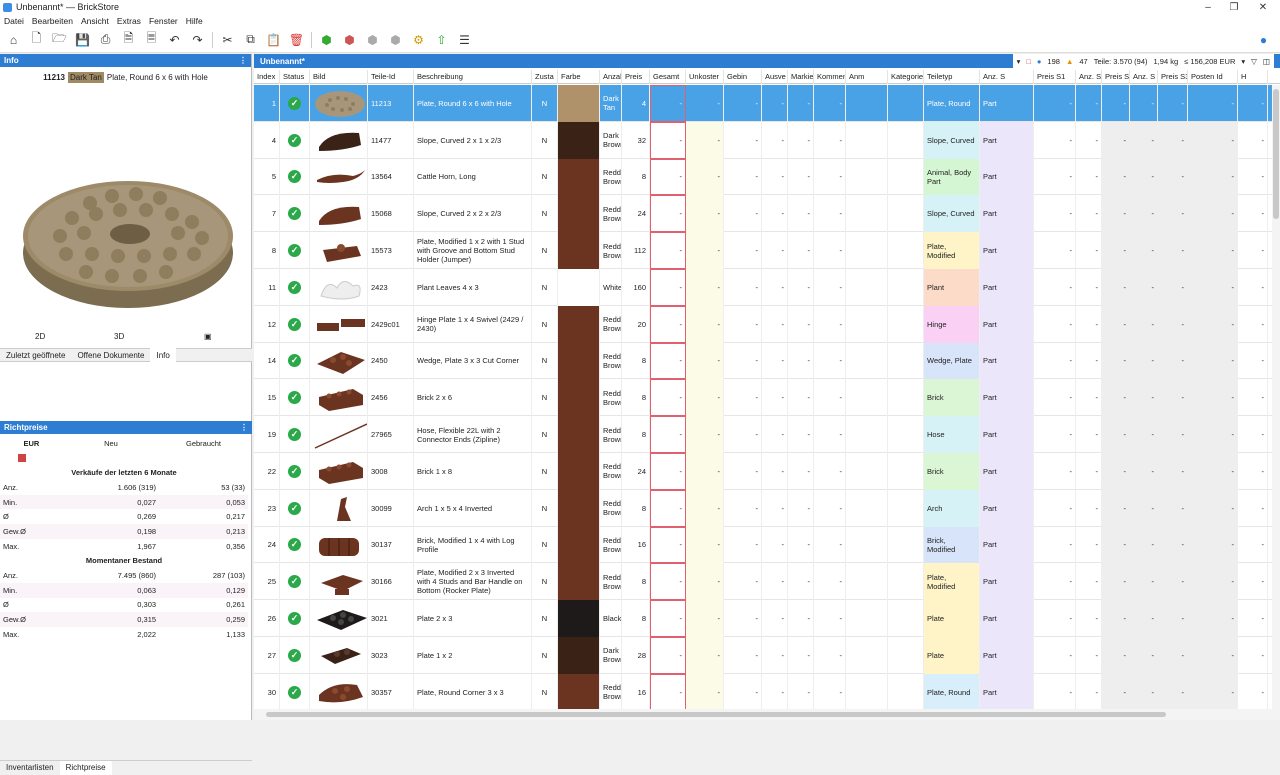  What do you see at coordinates (611, 77) in the screenshot?
I see `column-header: Anzah` at bounding box center [611, 77].